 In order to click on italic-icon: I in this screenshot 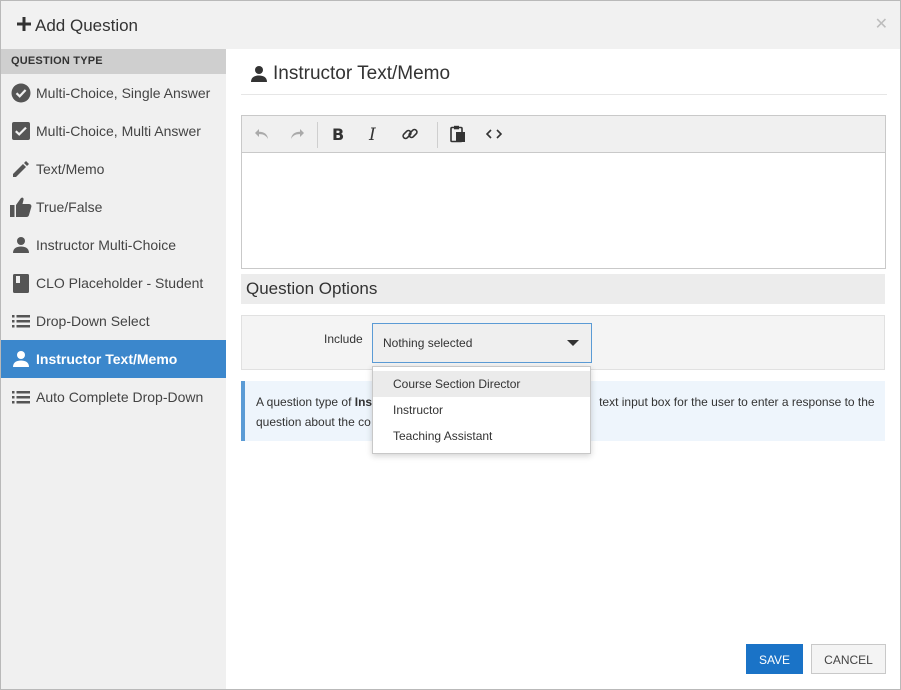, I will do `click(374, 134)`.